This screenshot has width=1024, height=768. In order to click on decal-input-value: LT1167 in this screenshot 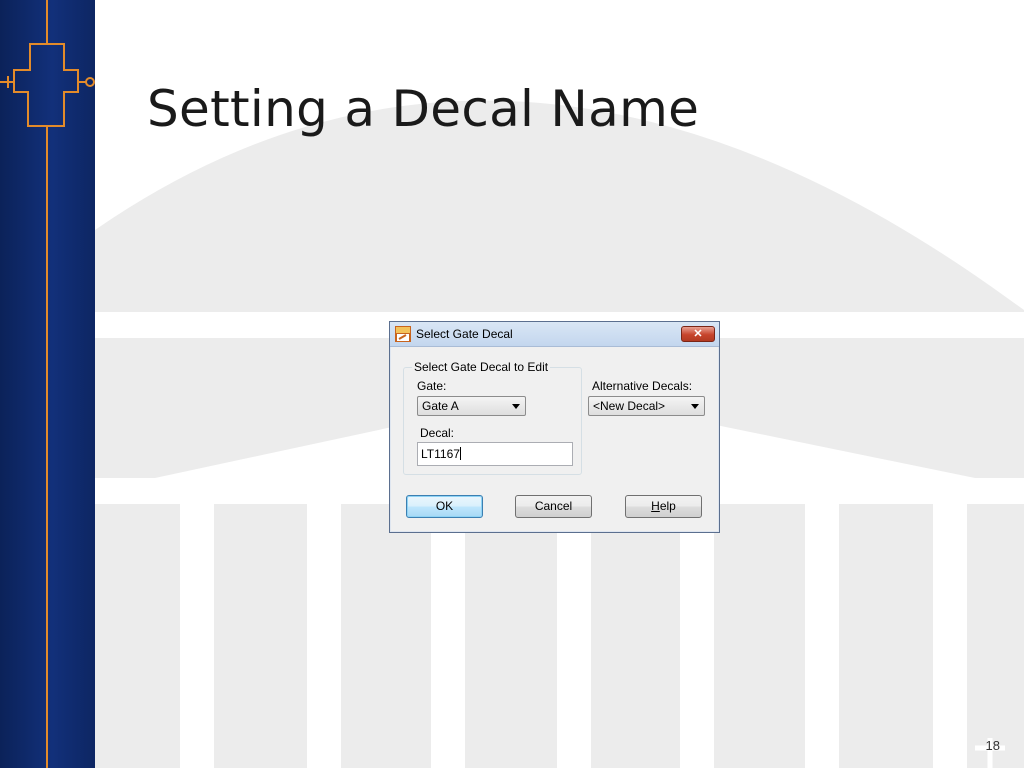, I will do `click(440, 454)`.